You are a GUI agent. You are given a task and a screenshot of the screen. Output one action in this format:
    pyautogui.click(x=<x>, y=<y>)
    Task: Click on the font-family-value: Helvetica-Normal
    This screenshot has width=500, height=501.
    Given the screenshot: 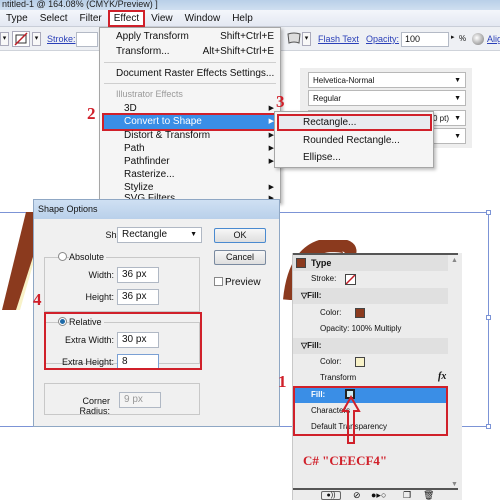 What is the action you would take?
    pyautogui.click(x=344, y=80)
    